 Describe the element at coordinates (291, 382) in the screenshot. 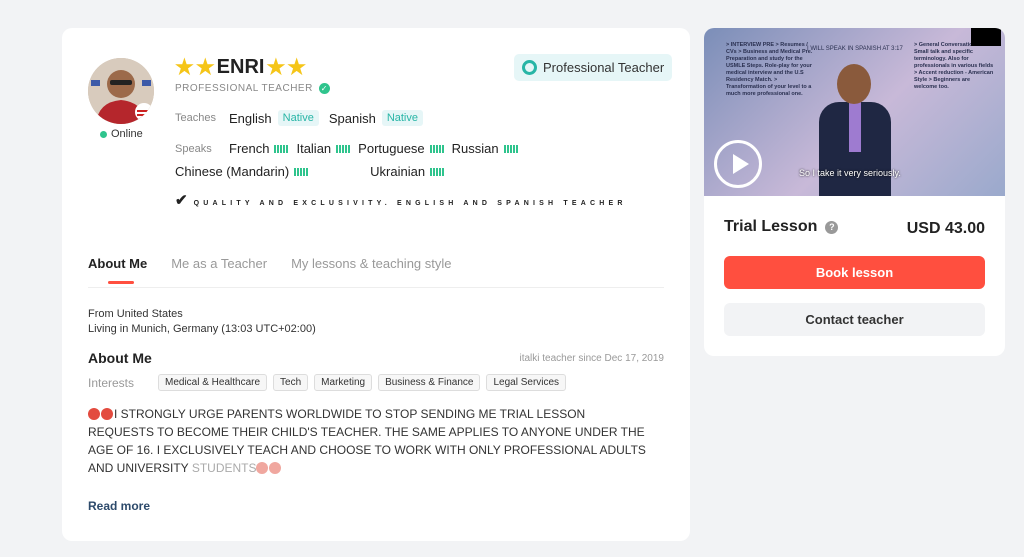

I see `interest-chip: Tech` at that location.